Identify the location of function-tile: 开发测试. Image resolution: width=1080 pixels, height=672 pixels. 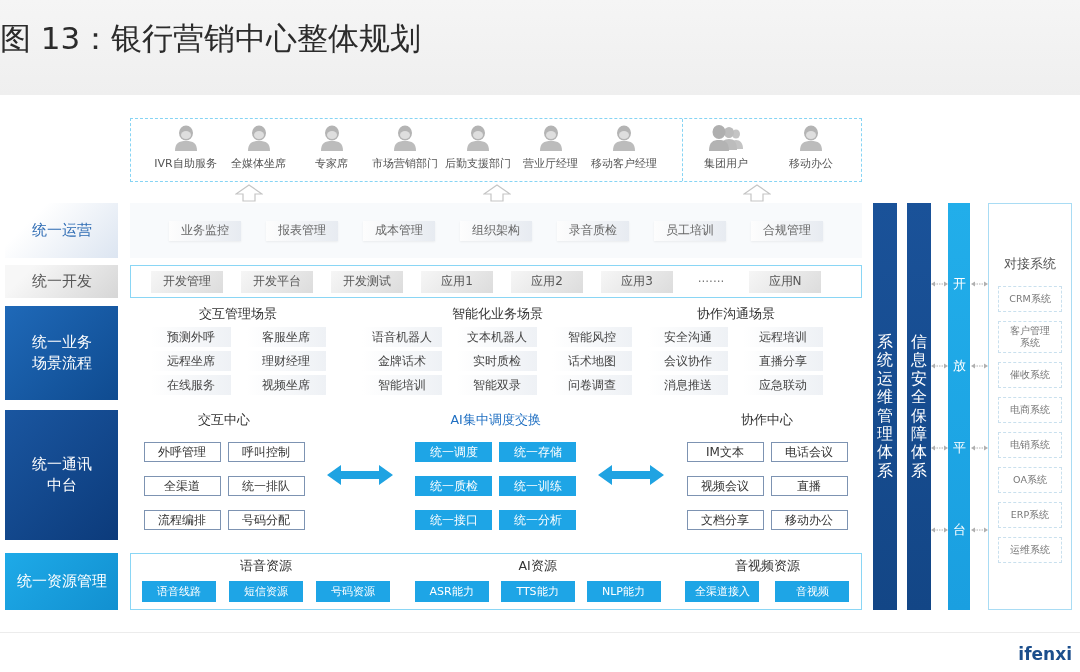
(367, 281).